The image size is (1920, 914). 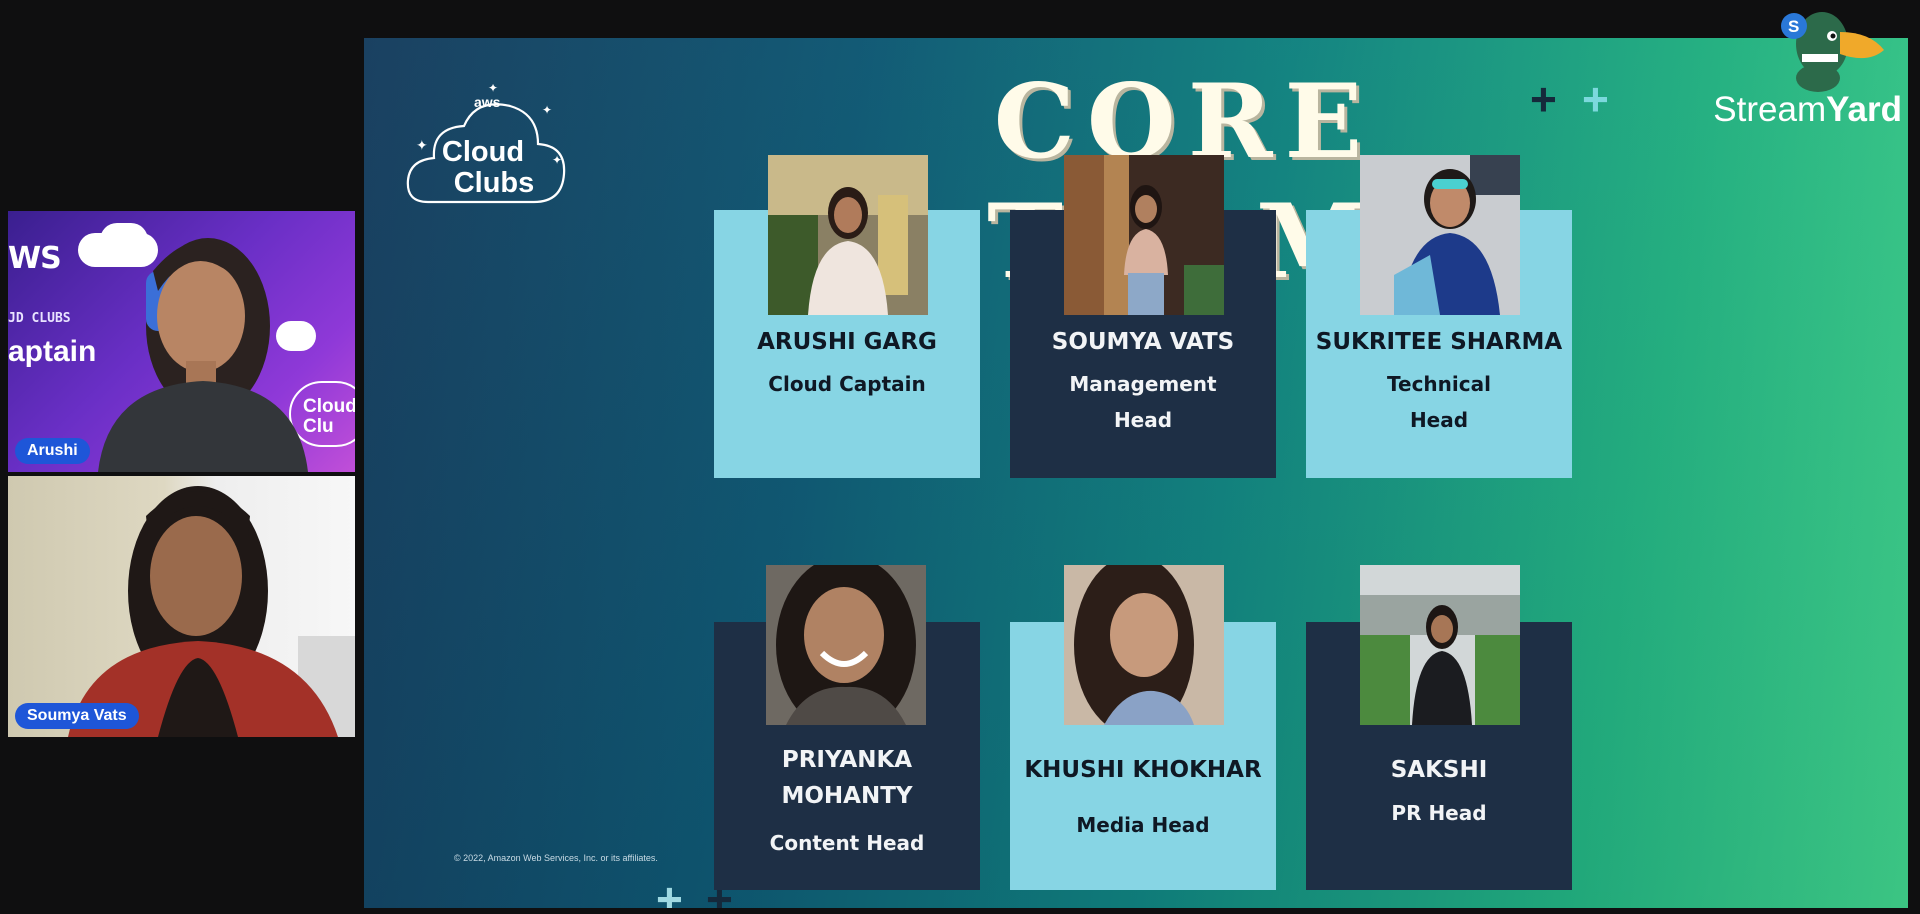 I want to click on team-photo-khushi, so click(x=1144, y=645).